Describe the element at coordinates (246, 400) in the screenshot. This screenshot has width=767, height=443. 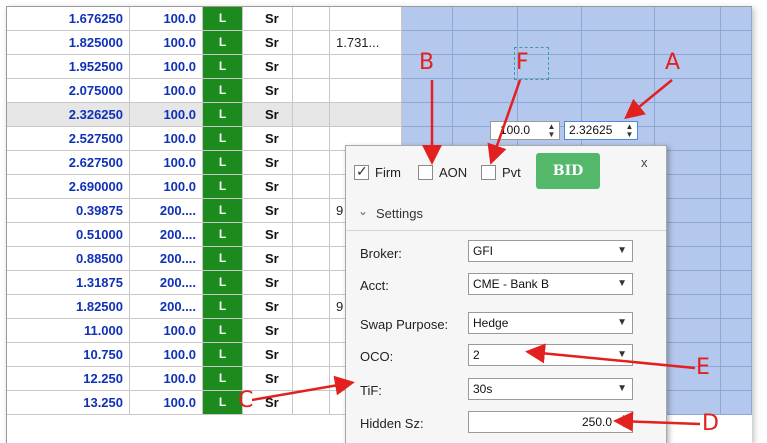
I see `annotation-c: C` at that location.